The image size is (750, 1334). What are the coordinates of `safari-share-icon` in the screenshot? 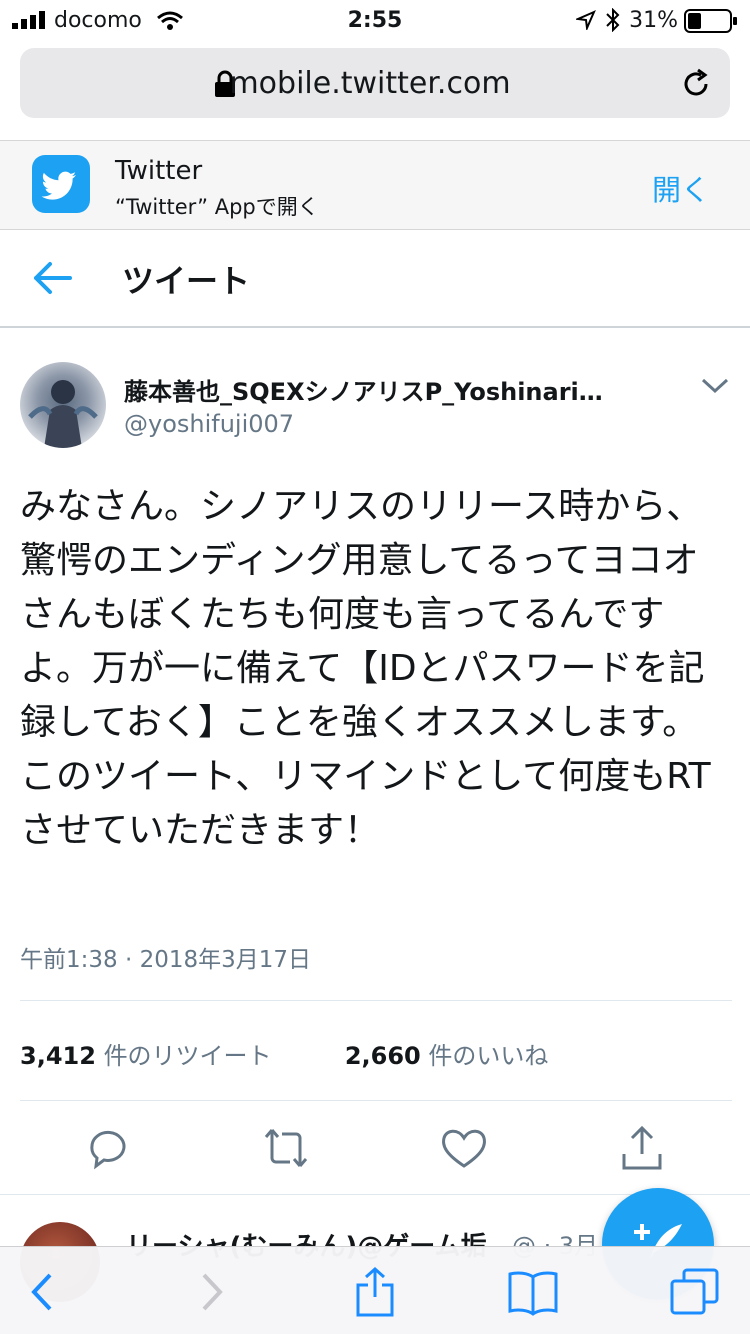 It's located at (375, 1292).